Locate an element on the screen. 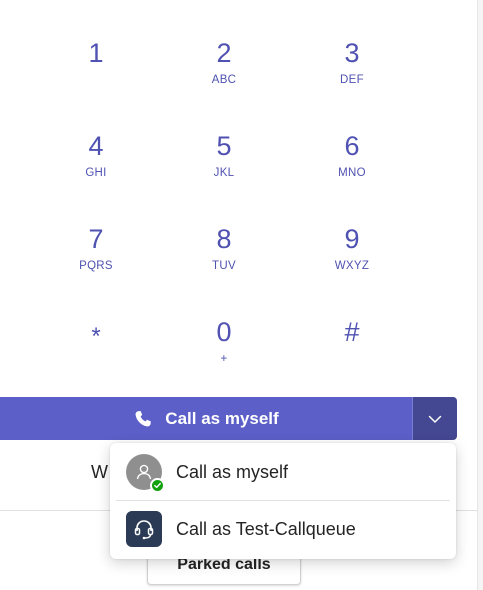 This screenshot has width=483, height=590. dial-key-digit: 9 is located at coordinates (352, 239).